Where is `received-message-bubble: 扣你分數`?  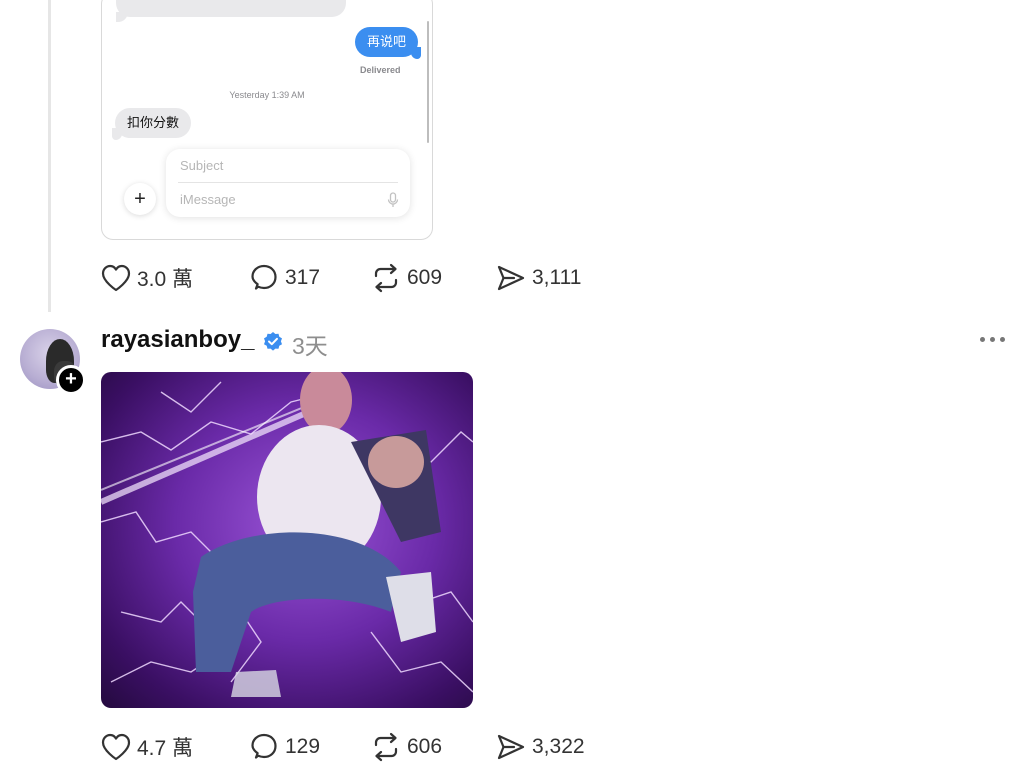
received-message-bubble: 扣你分數 is located at coordinates (152, 124).